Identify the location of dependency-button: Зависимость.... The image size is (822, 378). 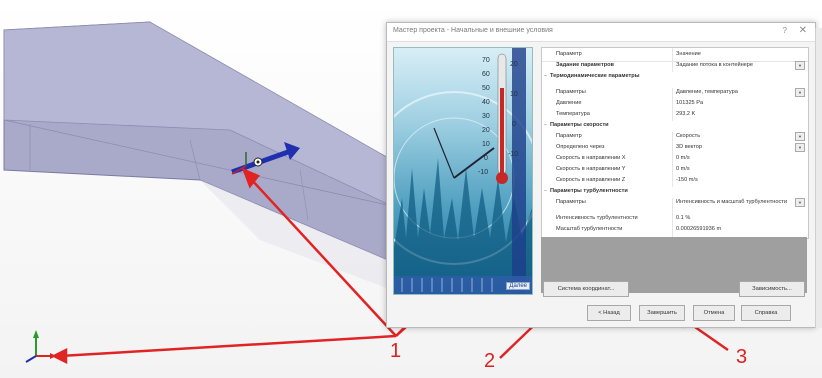
(772, 289).